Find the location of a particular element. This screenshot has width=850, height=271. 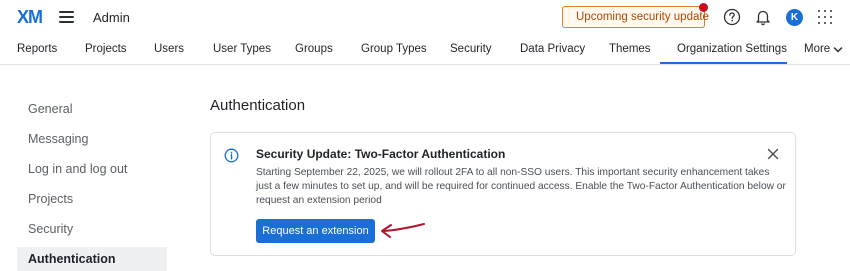

tab-reports: Reports is located at coordinates (37, 49).